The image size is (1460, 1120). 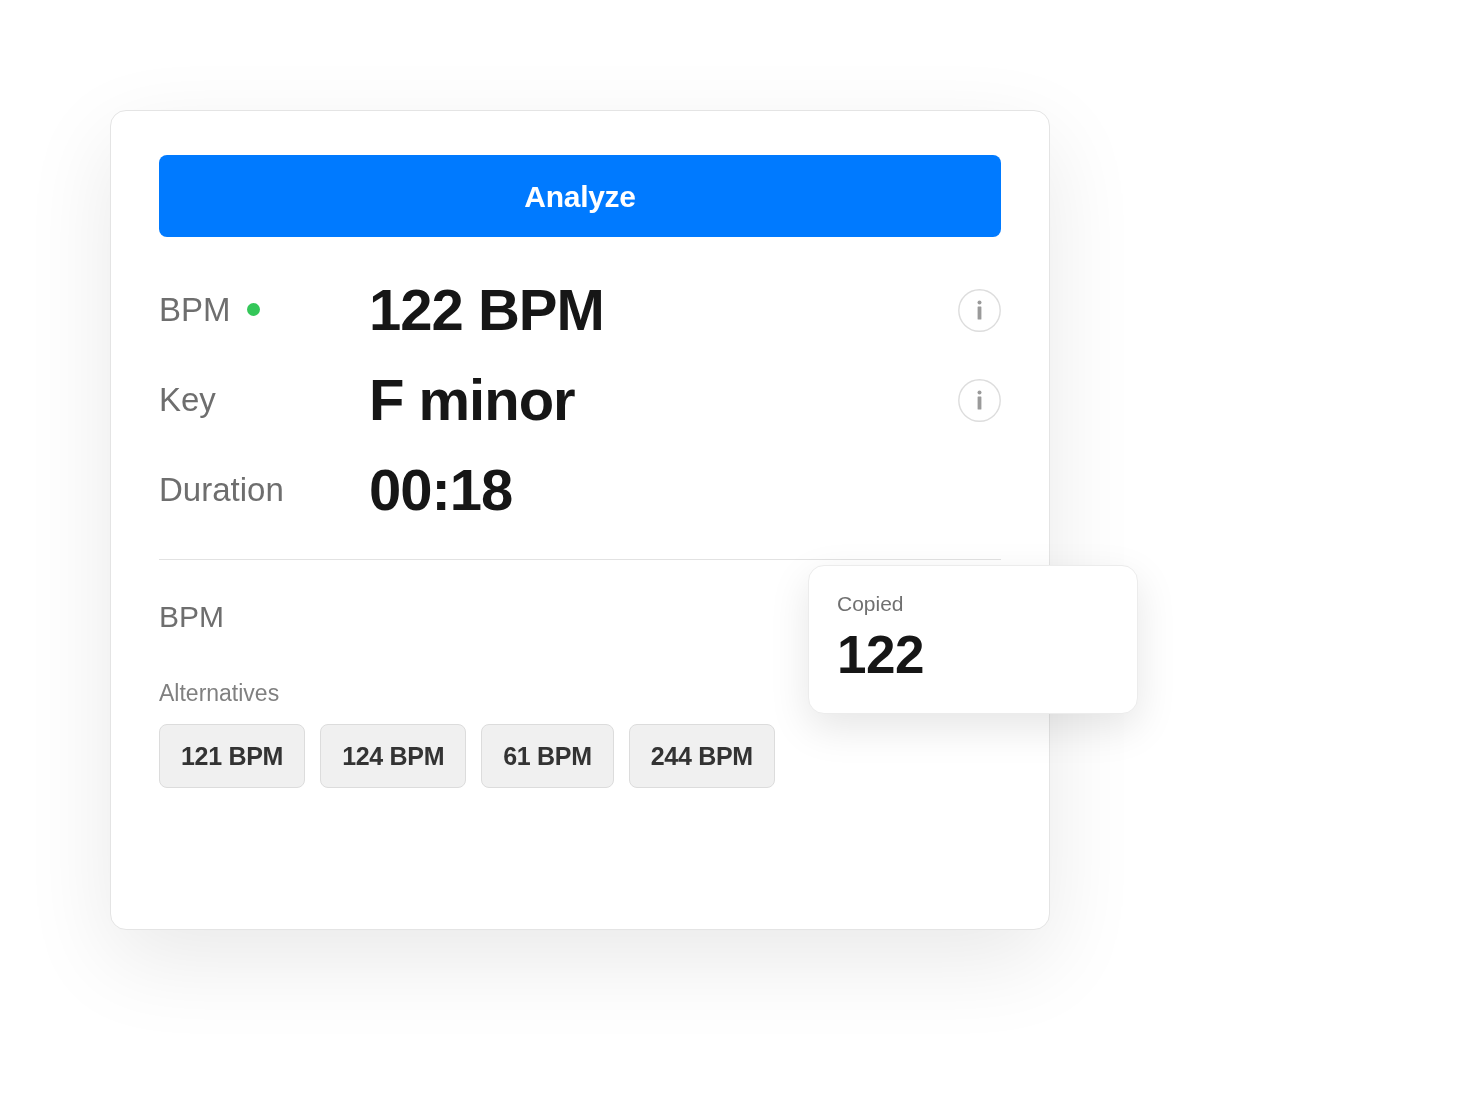 I want to click on toast-label: Copied, so click(x=870, y=604).